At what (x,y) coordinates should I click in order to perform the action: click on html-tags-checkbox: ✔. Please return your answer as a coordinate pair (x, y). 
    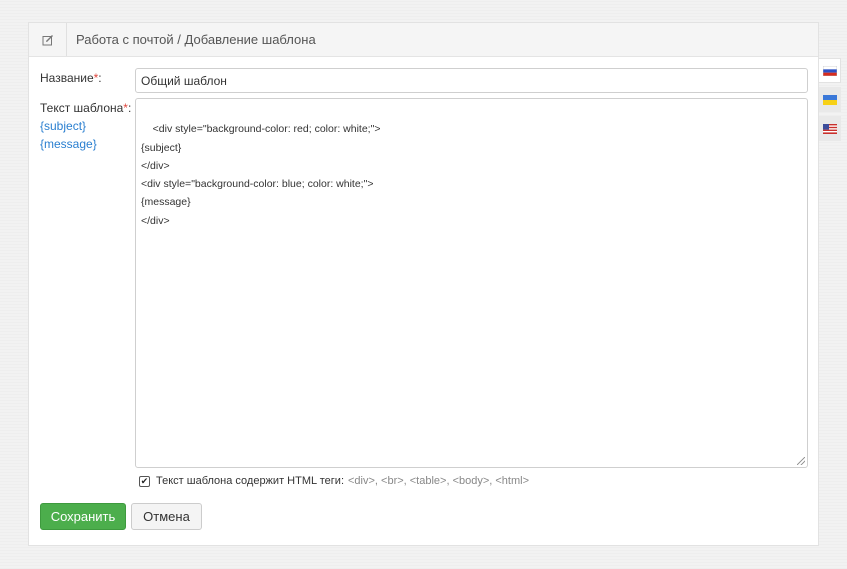
    Looking at the image, I should click on (144, 481).